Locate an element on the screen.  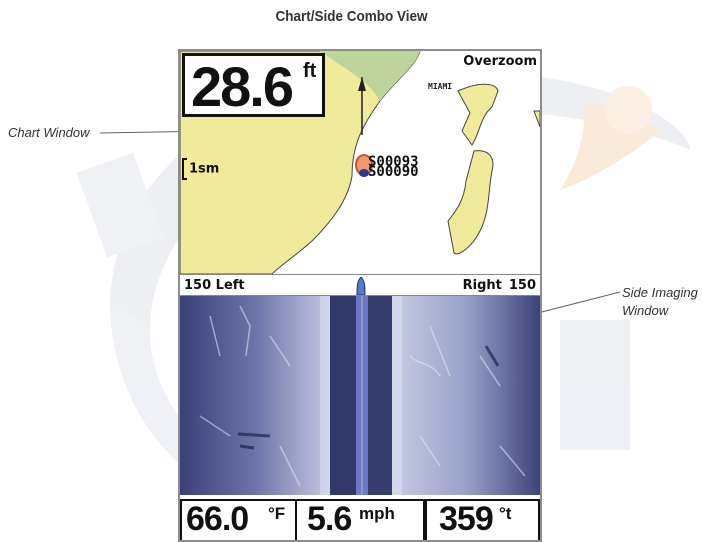
range-right-word: Right is located at coordinates (482, 285).